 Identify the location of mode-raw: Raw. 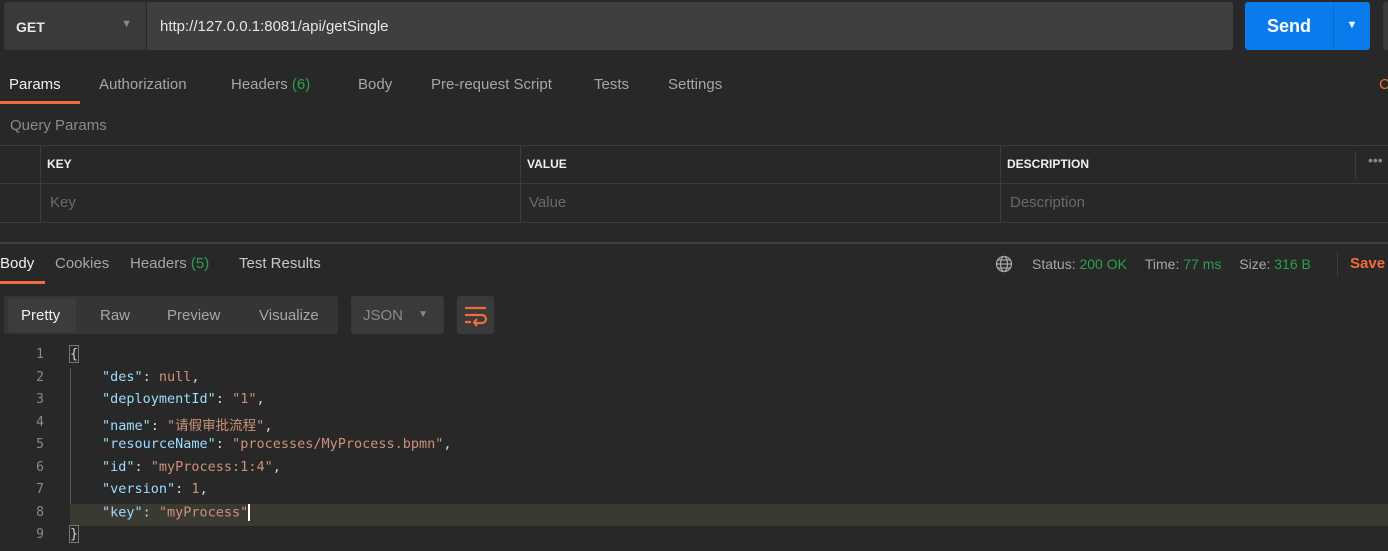
(115, 315).